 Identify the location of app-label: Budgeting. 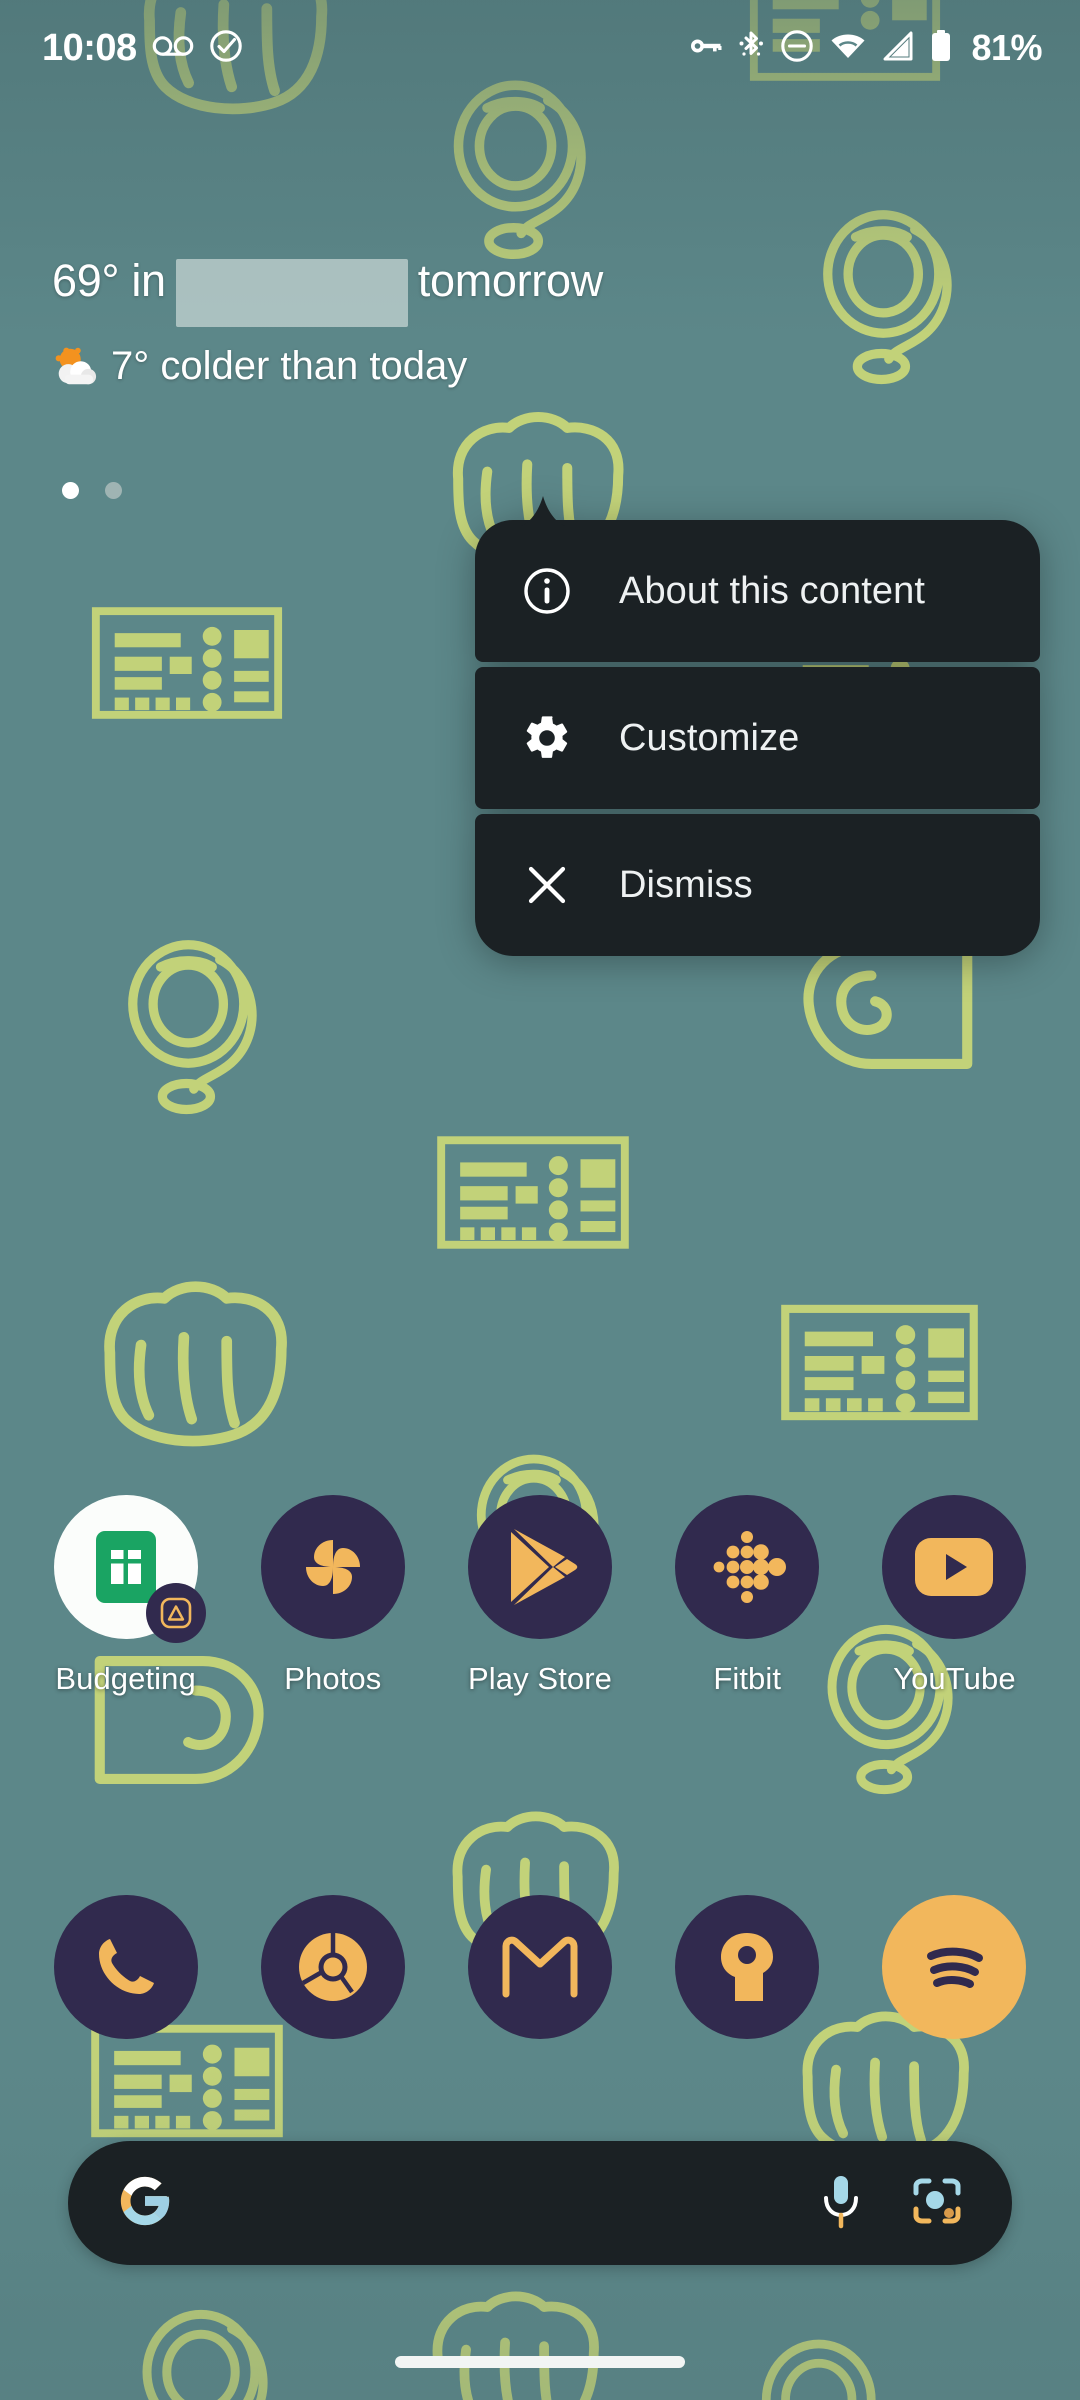
(125, 1678).